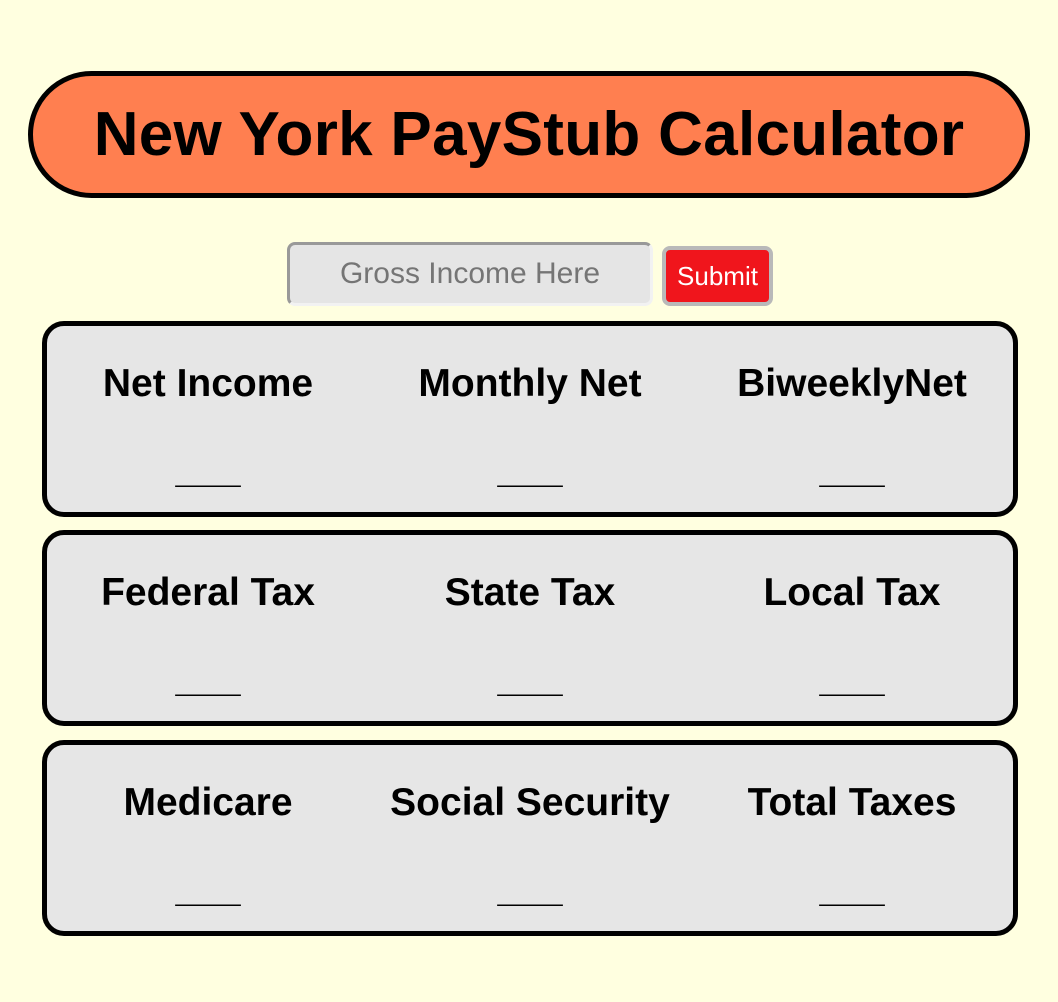 The image size is (1058, 1002). Describe the element at coordinates (530, 678) in the screenshot. I see `state-tax-value: ___` at that location.